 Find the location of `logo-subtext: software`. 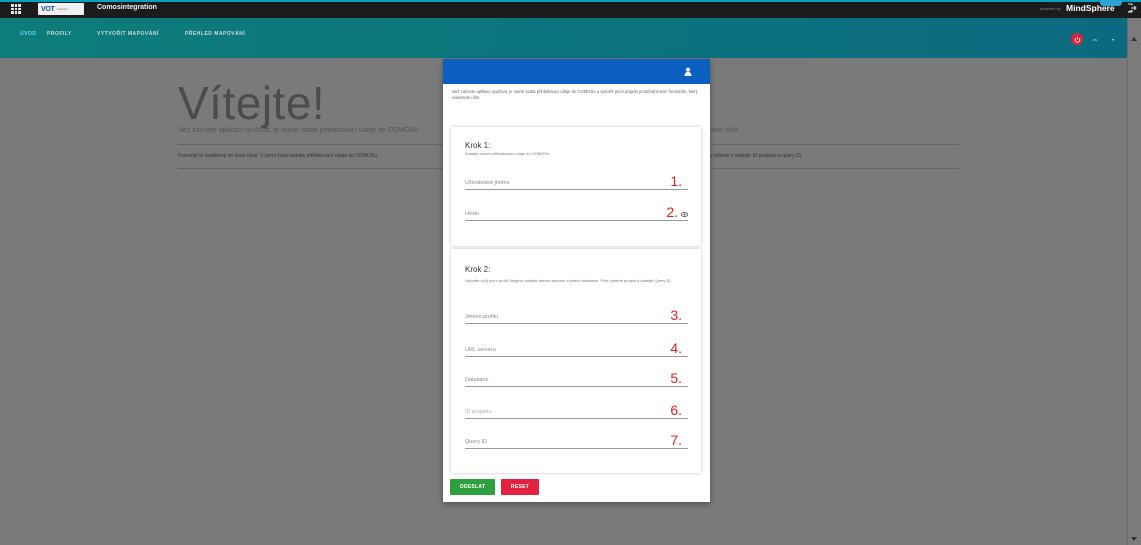

logo-subtext: software is located at coordinates (62, 9).